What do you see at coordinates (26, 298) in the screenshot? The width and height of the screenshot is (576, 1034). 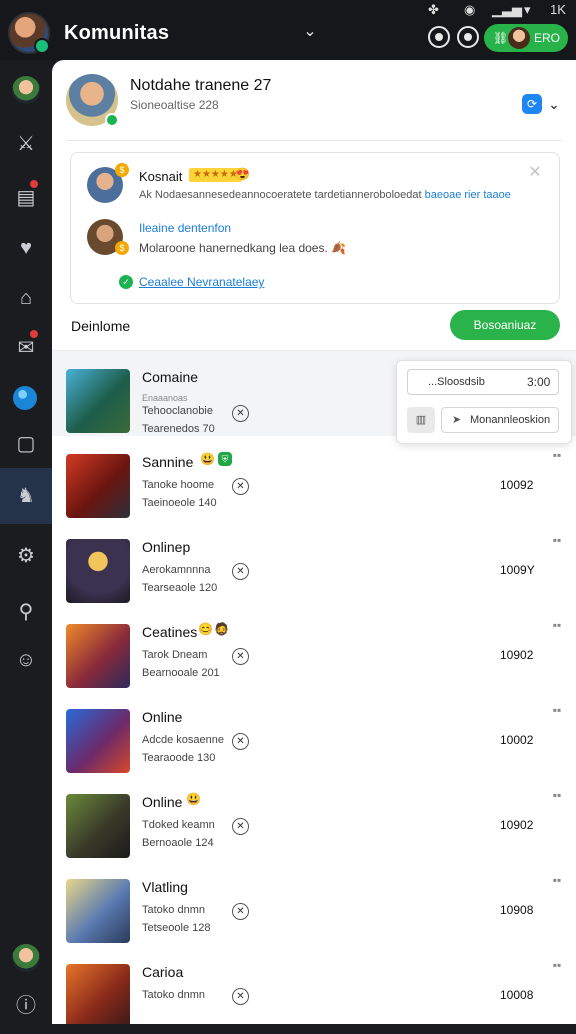 I see `sidebar-item-home: ⌂` at bounding box center [26, 298].